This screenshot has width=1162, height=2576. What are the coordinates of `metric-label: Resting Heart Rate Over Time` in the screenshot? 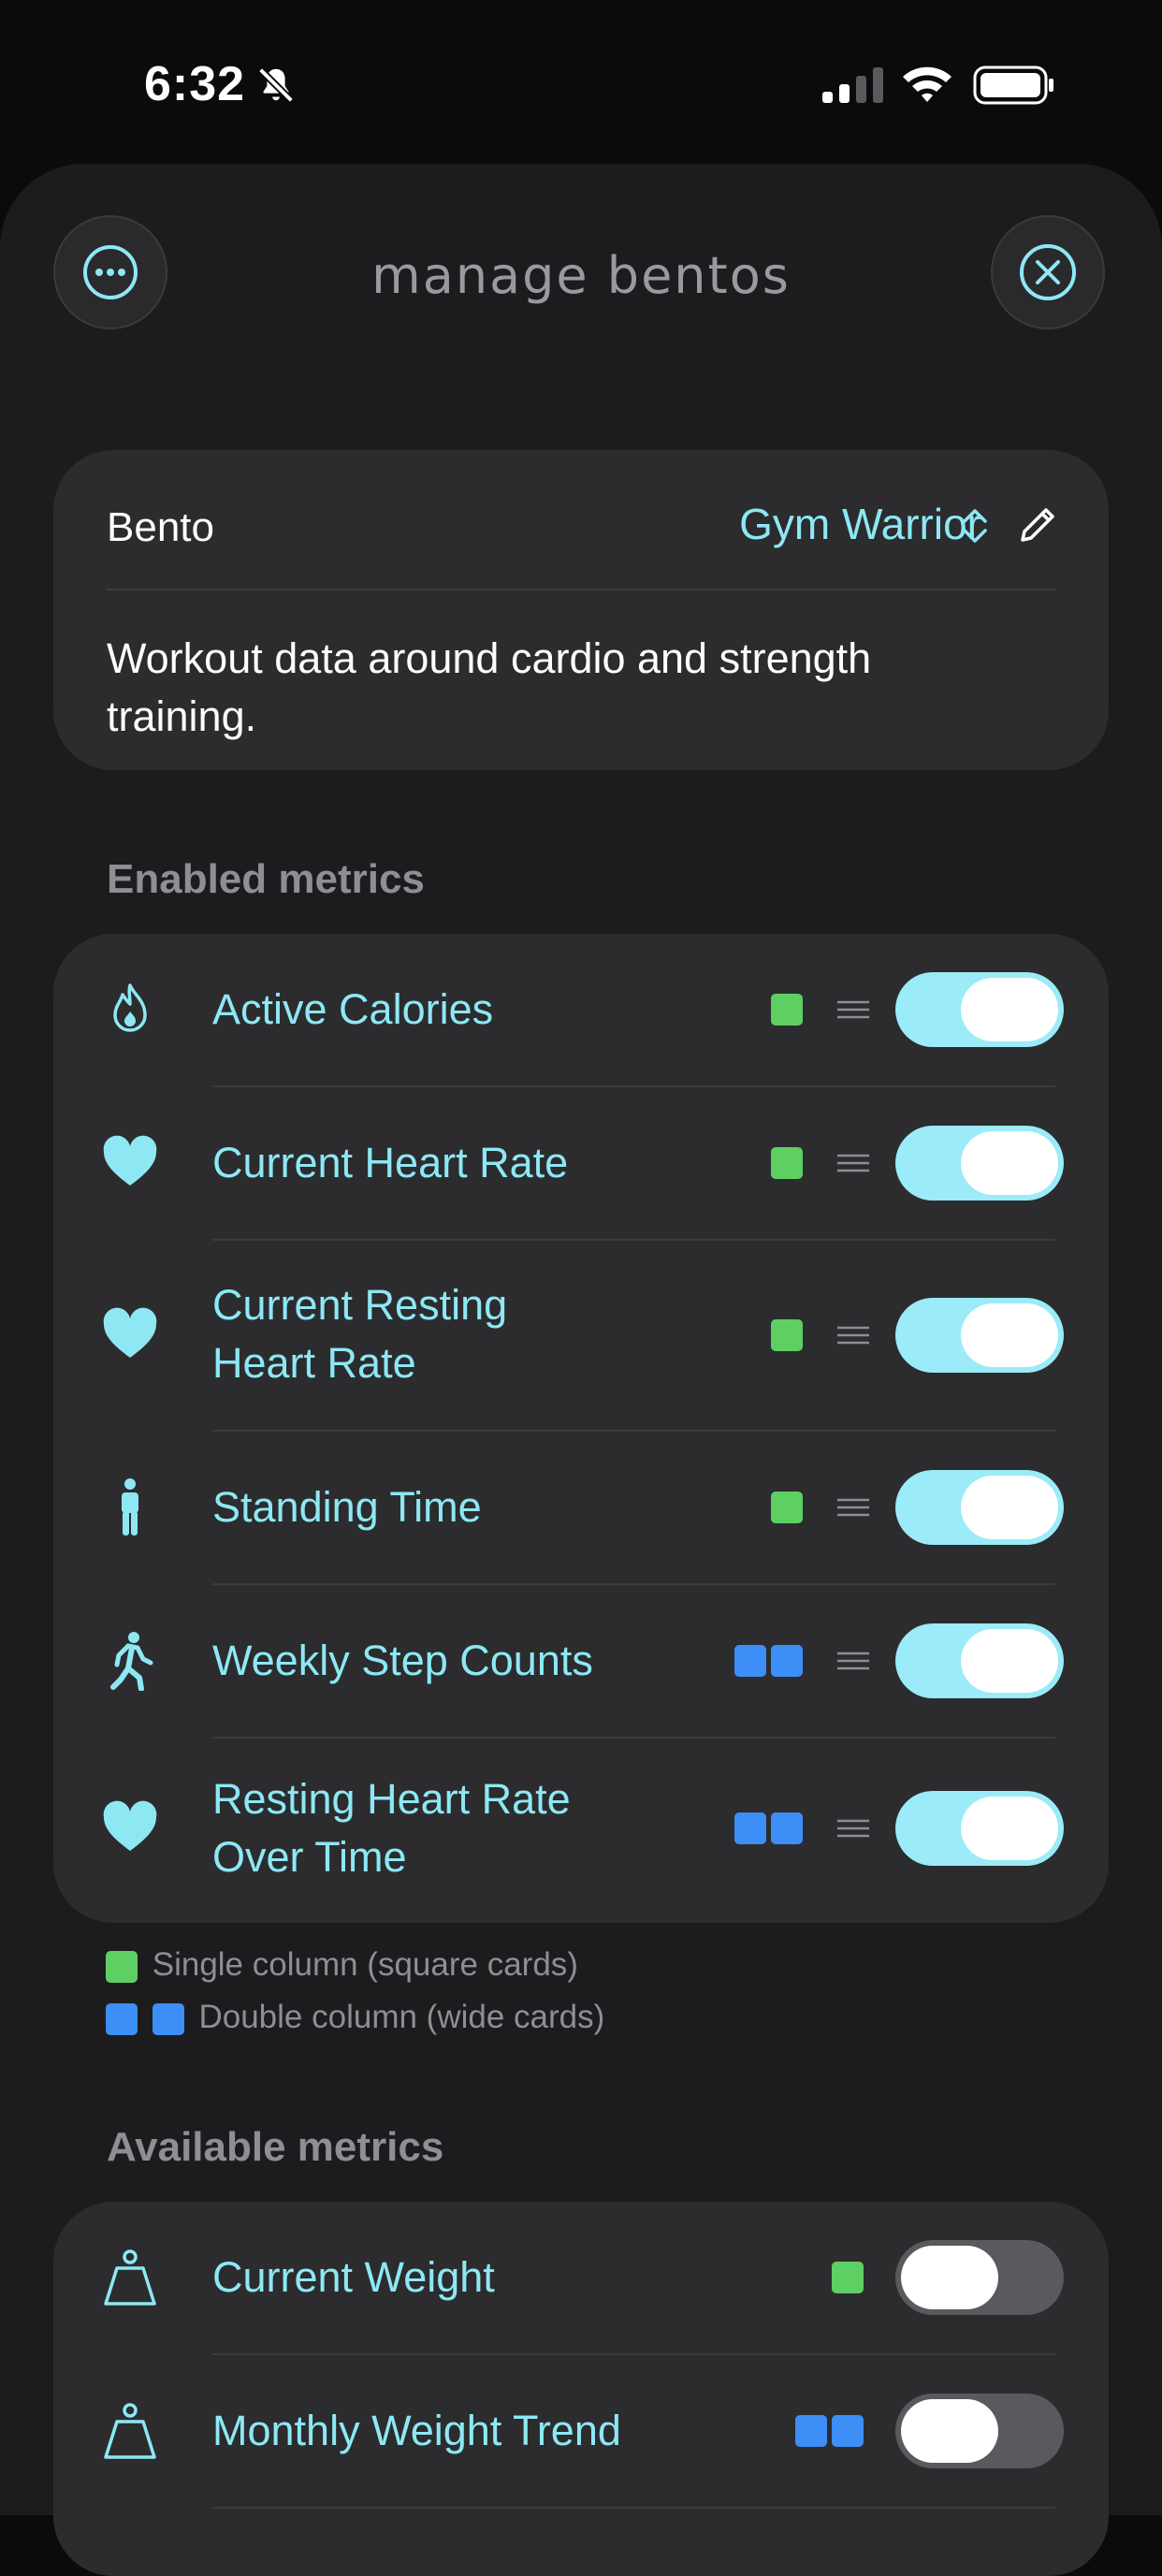 It's located at (392, 1828).